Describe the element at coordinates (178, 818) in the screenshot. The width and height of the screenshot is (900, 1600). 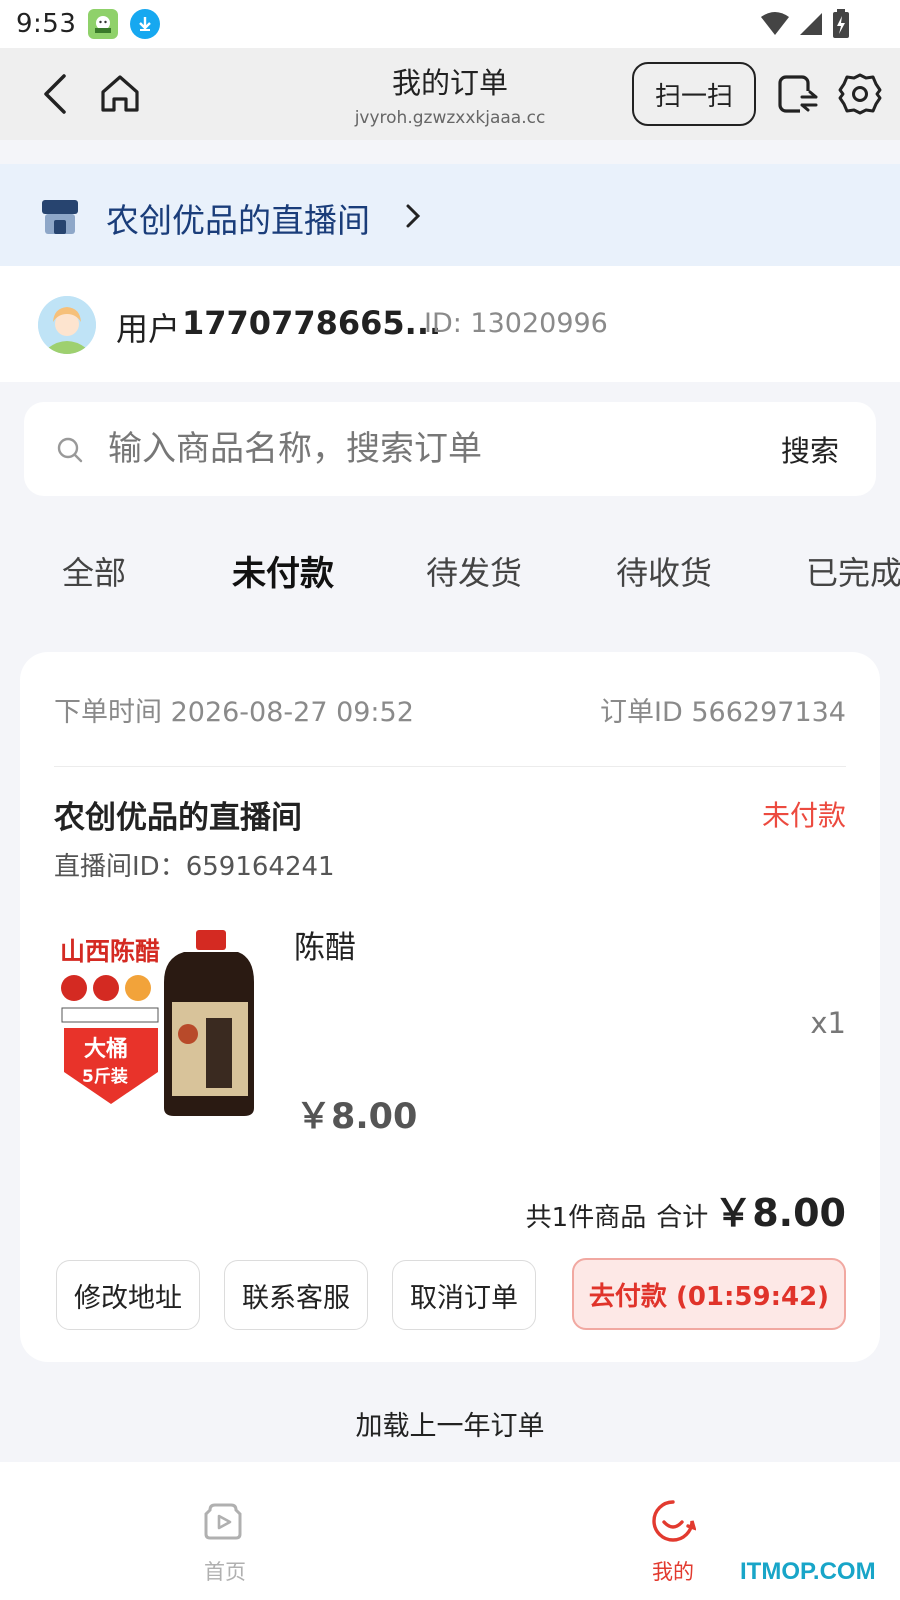
I see `shop-name: 农创优品的直播间` at that location.